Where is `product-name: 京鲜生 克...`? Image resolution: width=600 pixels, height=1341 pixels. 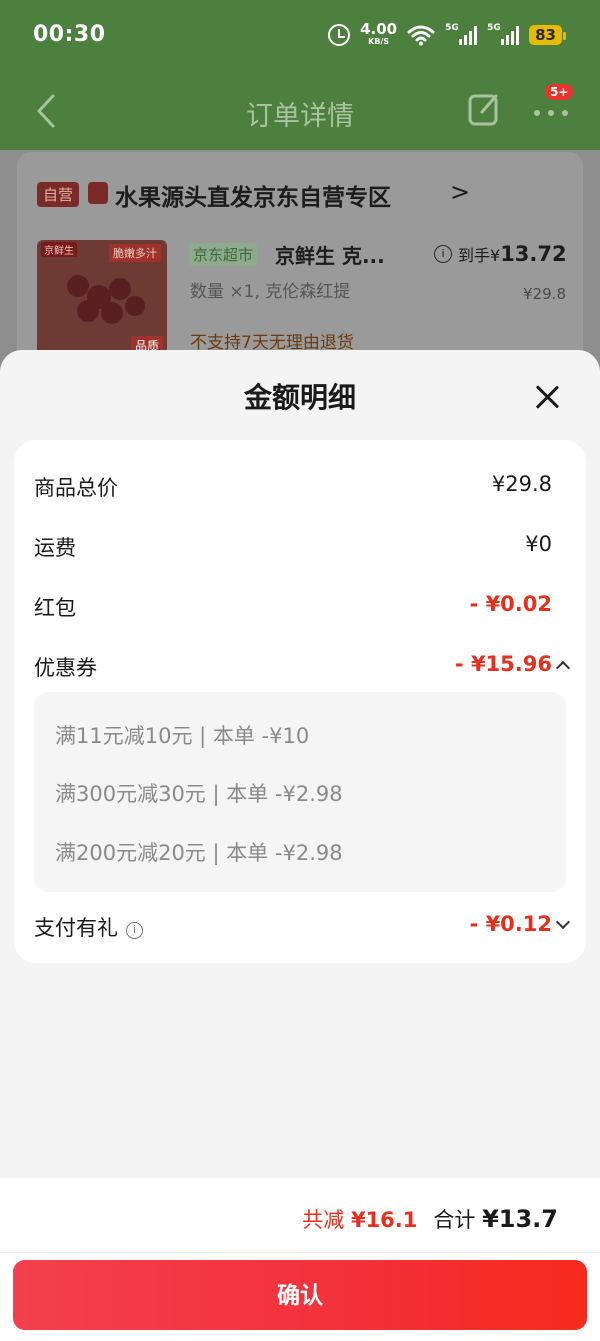 product-name: 京鲜生 克... is located at coordinates (330, 254).